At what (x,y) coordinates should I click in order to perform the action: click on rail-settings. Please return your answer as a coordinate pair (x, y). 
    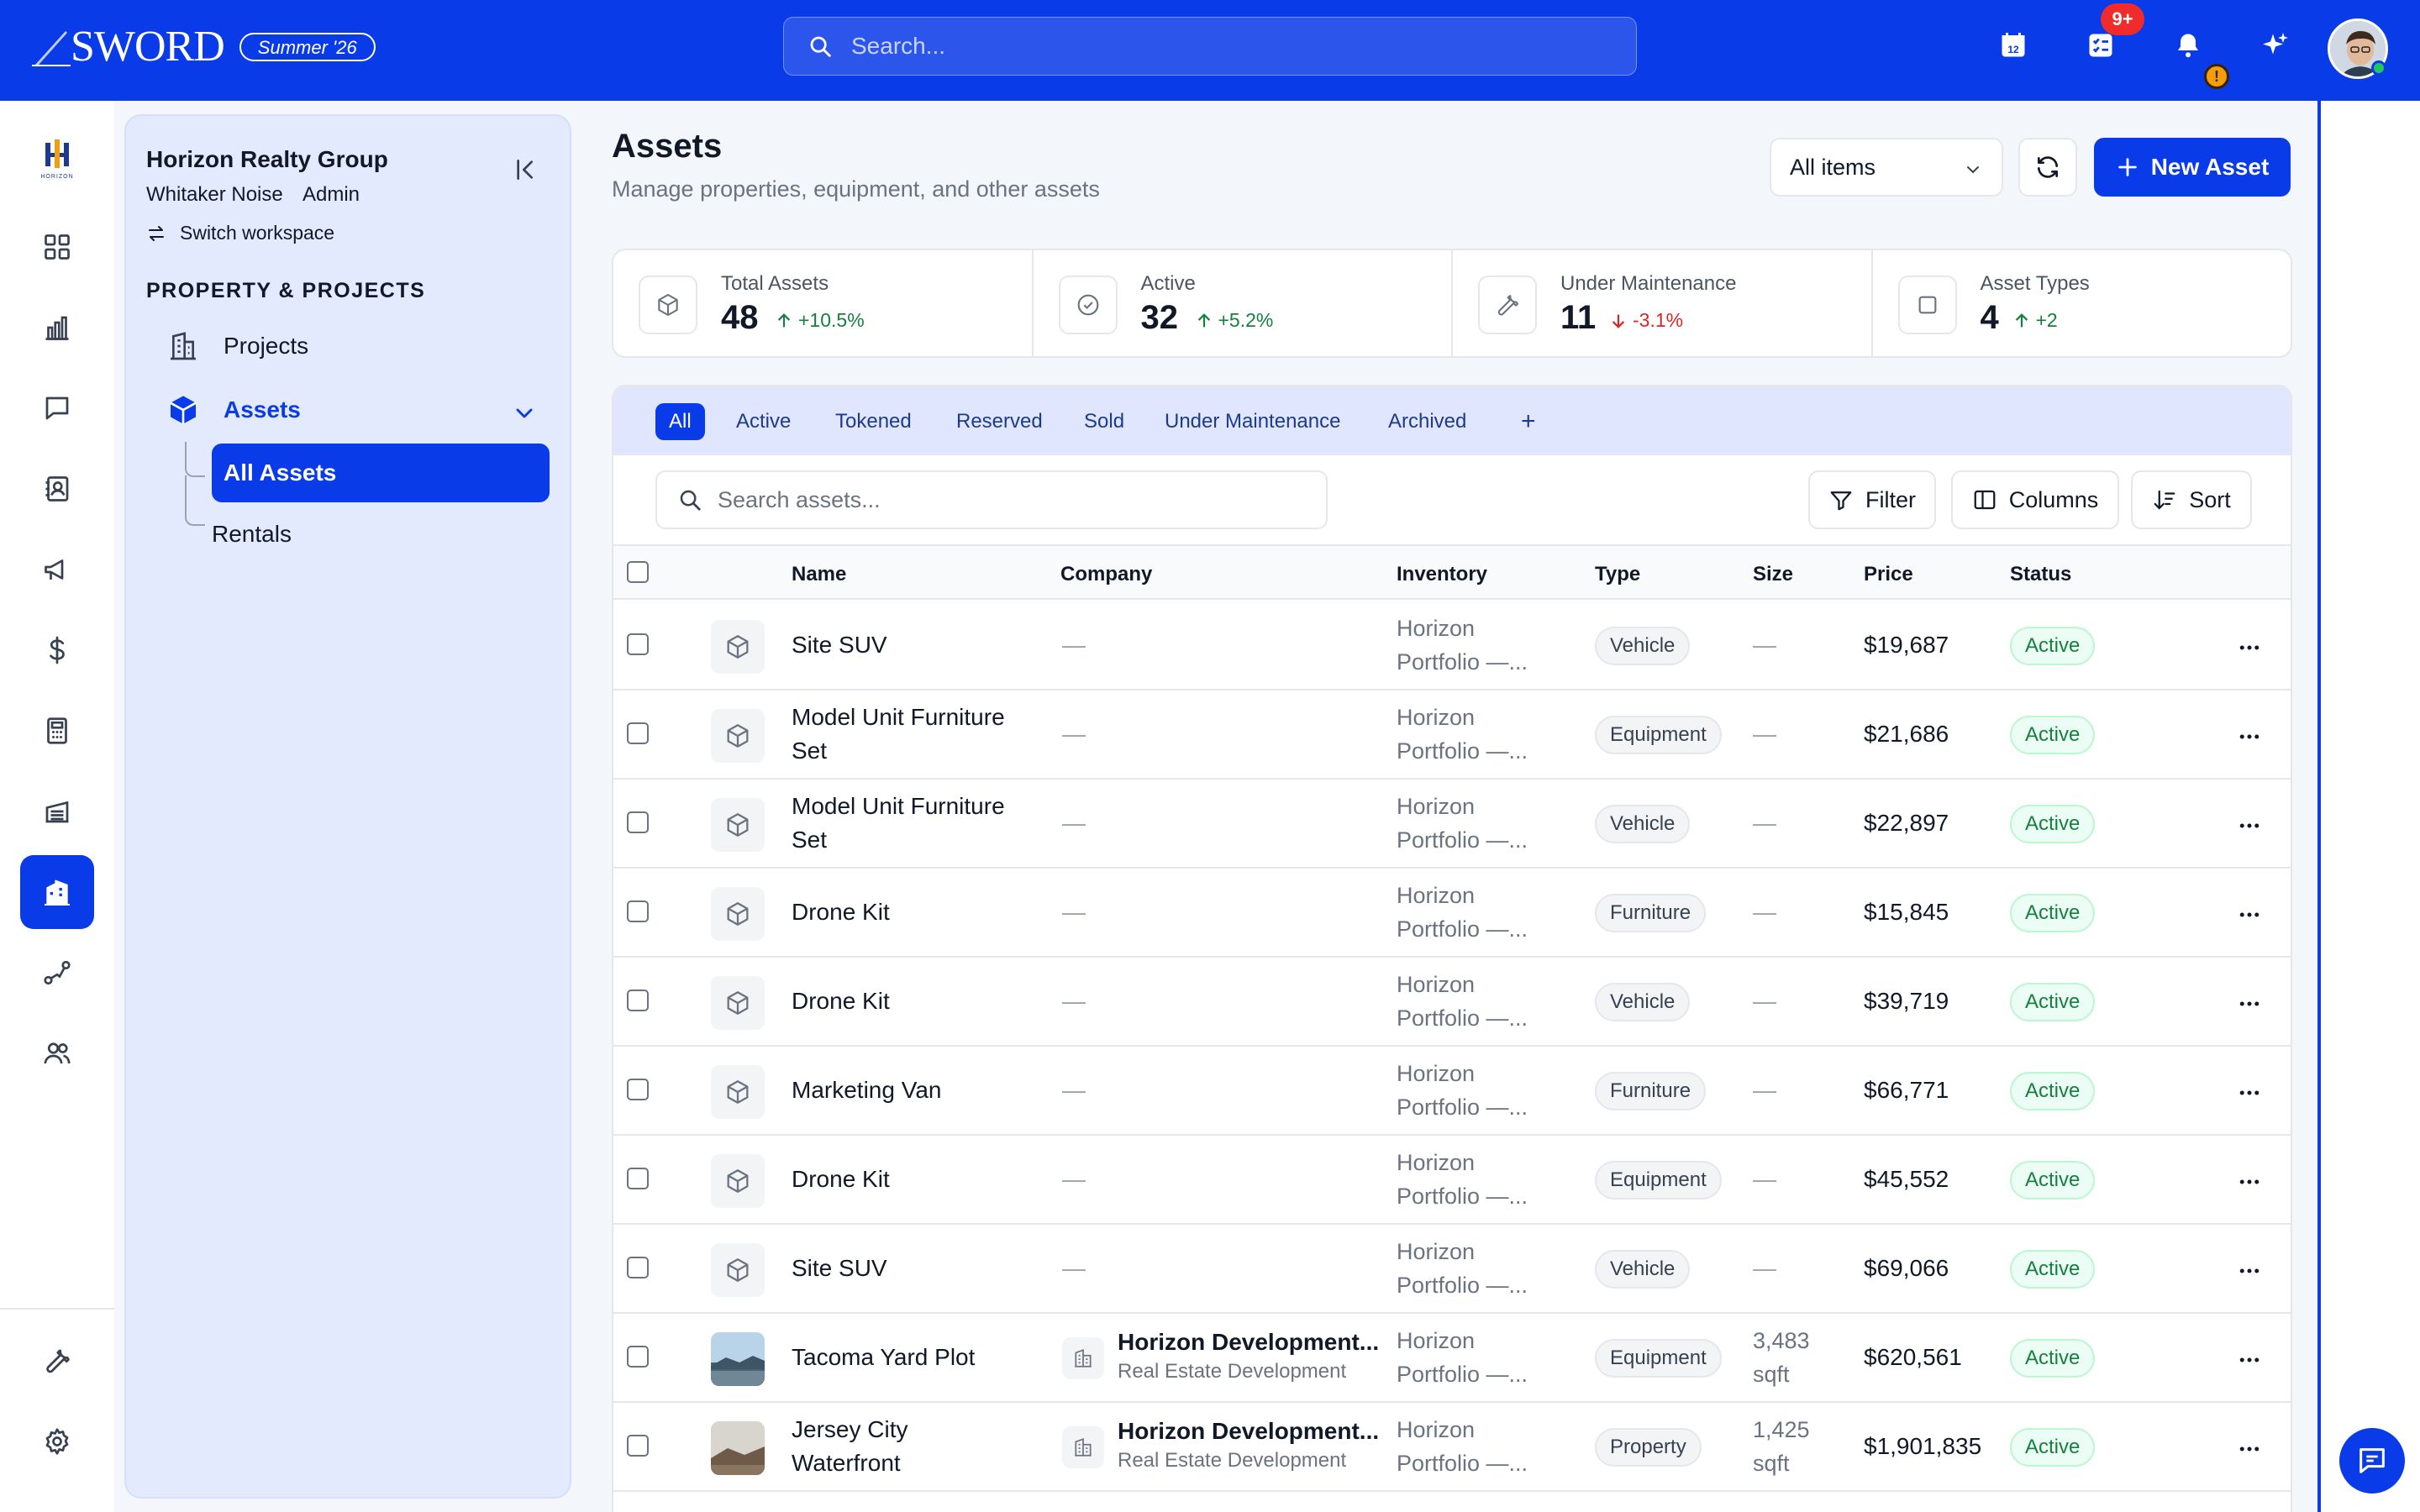
    Looking at the image, I should click on (57, 1441).